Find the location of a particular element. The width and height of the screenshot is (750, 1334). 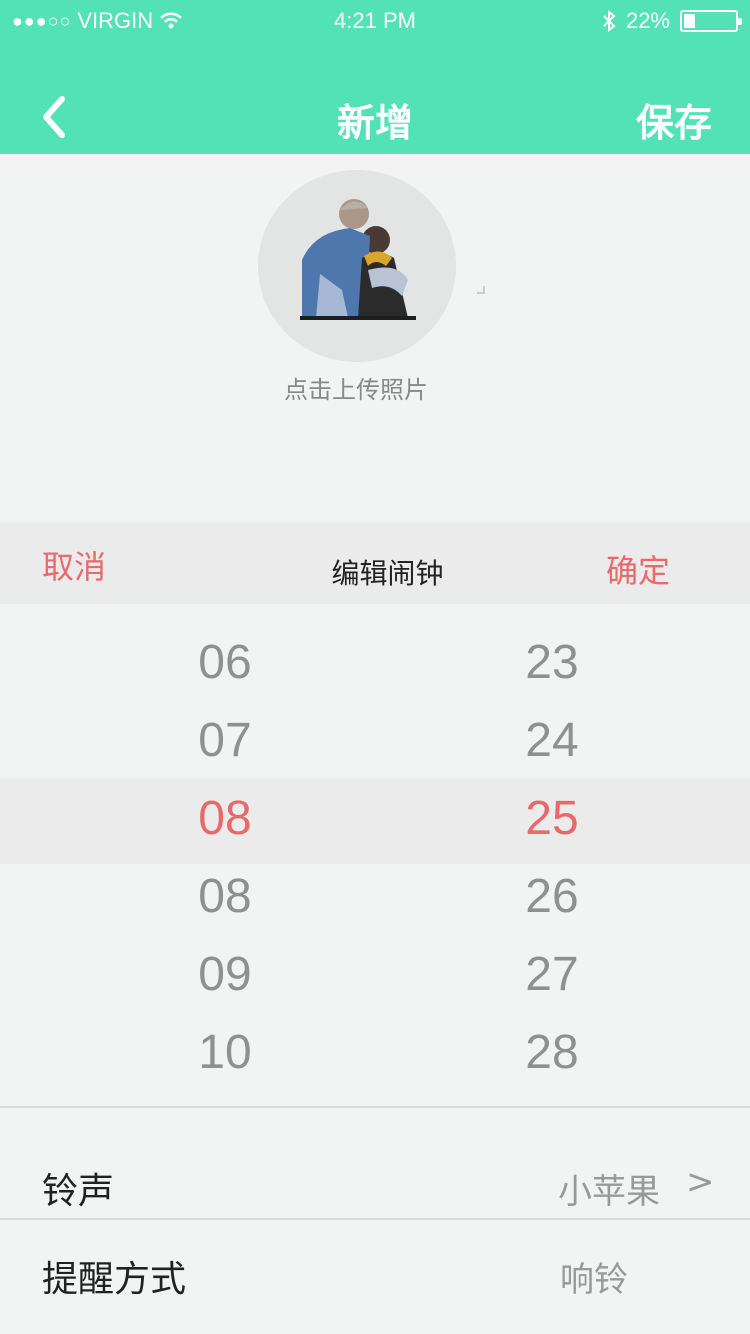

divider is located at coordinates (375, 1107).